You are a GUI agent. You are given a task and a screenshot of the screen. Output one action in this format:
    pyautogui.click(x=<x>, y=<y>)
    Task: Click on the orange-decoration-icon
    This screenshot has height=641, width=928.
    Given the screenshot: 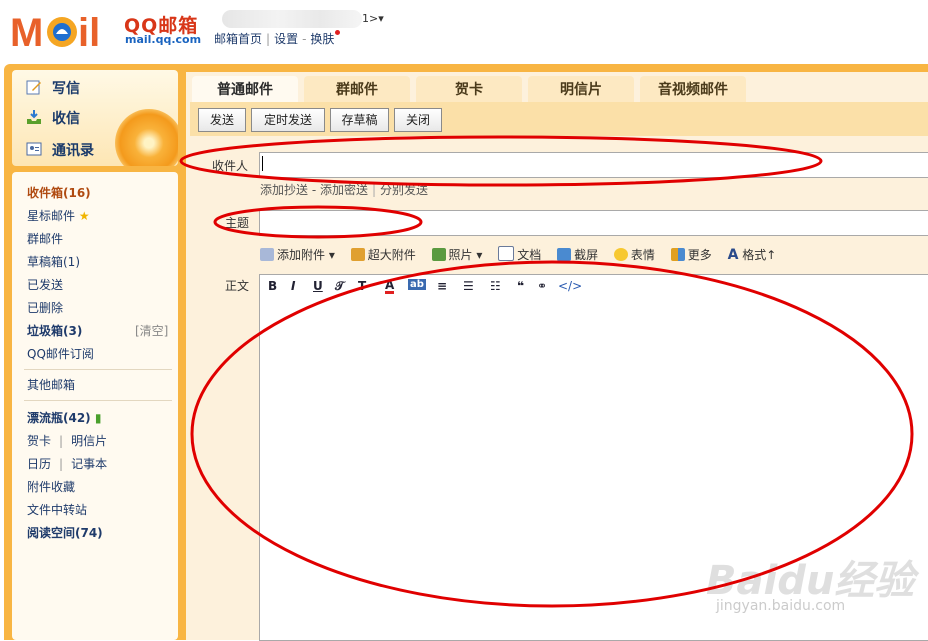 What is the action you would take?
    pyautogui.click(x=146, y=137)
    